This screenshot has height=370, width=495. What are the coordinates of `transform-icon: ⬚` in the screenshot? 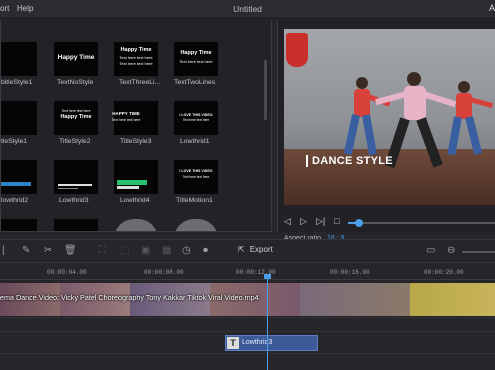 It's located at (124, 250).